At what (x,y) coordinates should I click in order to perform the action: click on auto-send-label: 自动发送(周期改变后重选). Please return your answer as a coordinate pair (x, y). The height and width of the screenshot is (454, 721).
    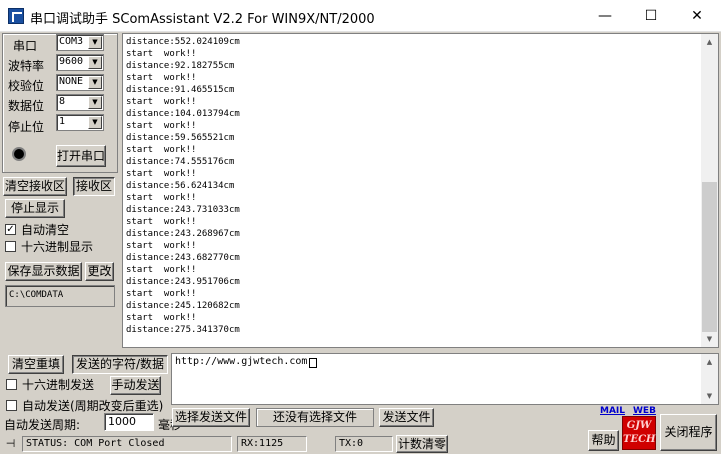
    Looking at the image, I should click on (93, 406).